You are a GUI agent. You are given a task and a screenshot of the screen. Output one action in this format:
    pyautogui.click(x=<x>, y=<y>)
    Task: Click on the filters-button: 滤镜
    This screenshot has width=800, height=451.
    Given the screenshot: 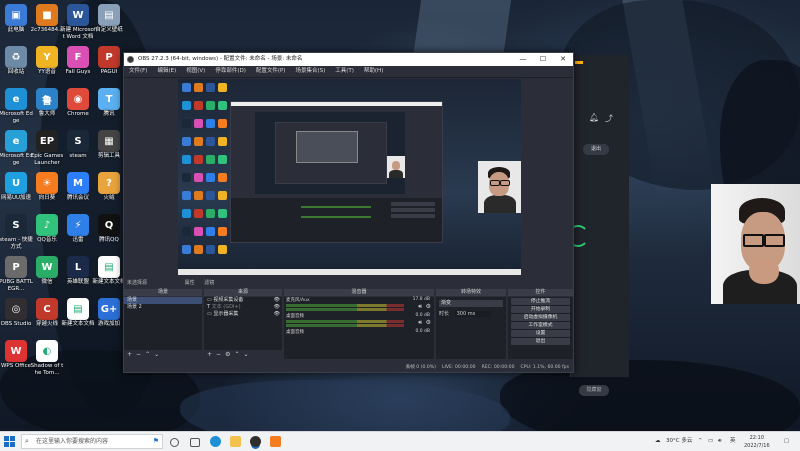 What is the action you would take?
    pyautogui.click(x=209, y=283)
    